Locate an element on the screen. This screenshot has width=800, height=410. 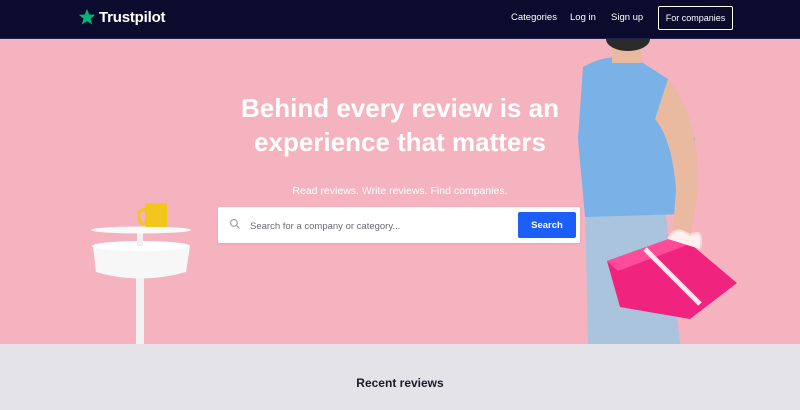
search-button: Search is located at coordinates (547, 225).